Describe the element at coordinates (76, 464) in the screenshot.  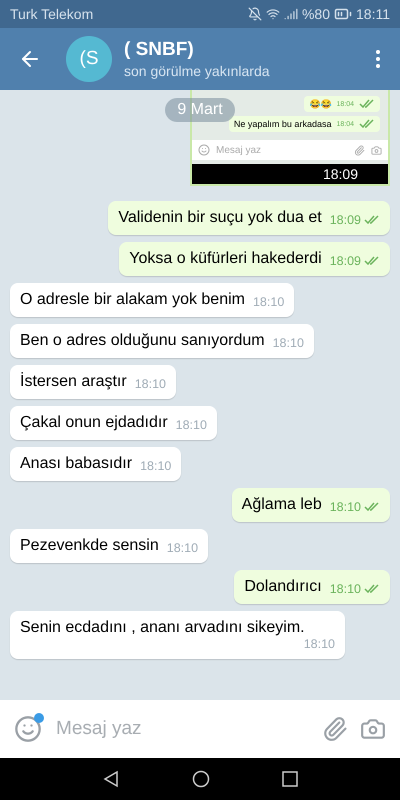
I see `message-text: Anası babasıdır` at that location.